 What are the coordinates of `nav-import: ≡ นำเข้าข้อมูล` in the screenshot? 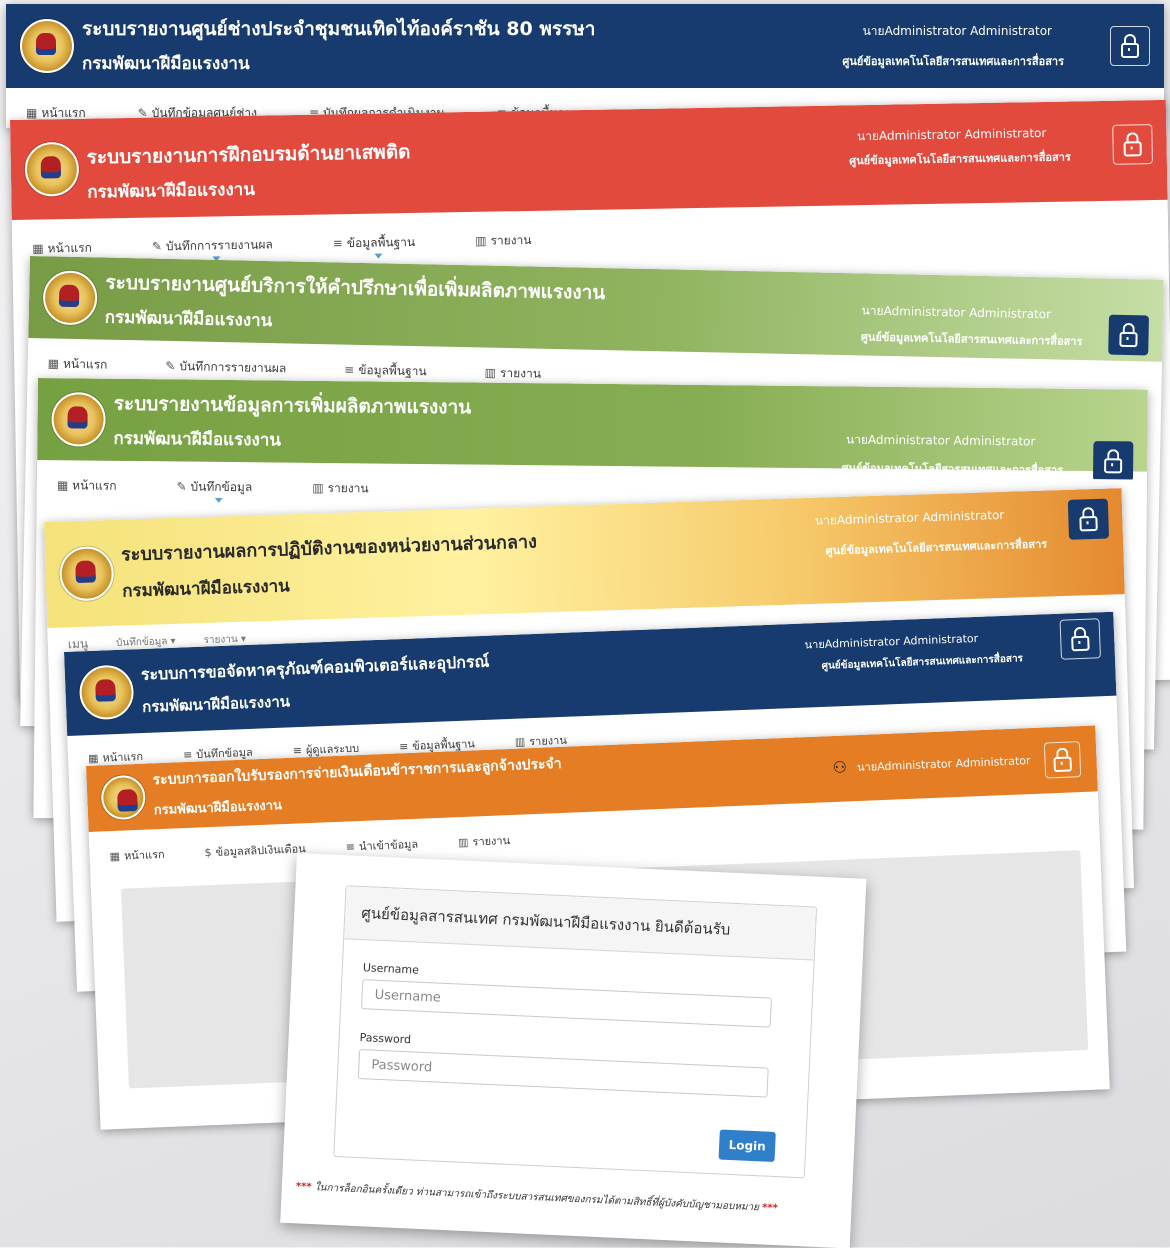 It's located at (381, 845).